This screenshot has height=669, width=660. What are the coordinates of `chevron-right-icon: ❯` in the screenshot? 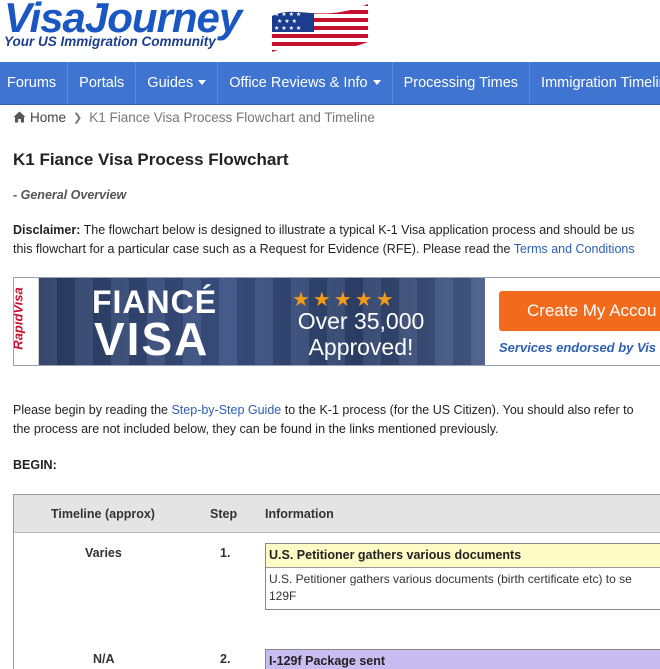 It's located at (78, 117).